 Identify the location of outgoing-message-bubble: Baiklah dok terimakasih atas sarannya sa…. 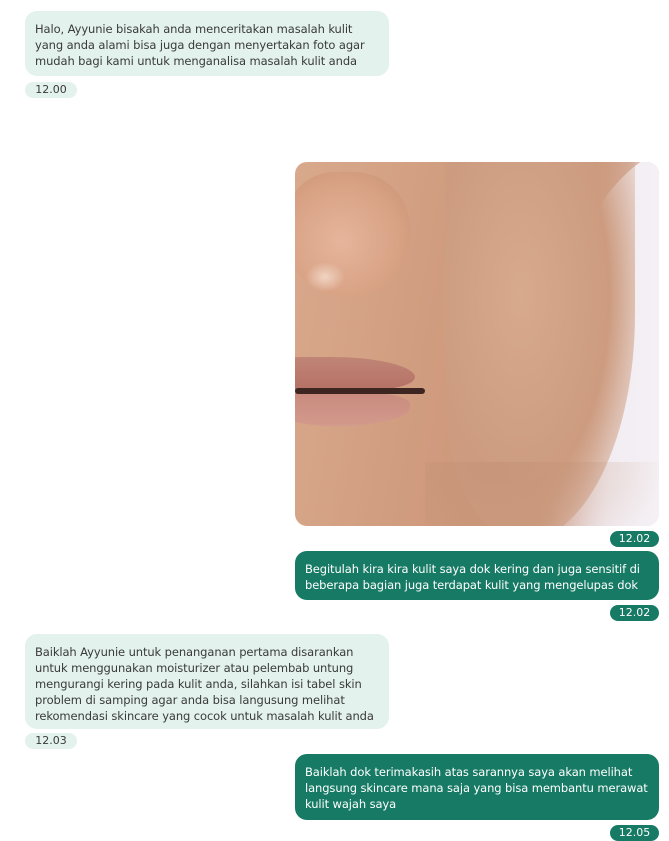
(477, 787).